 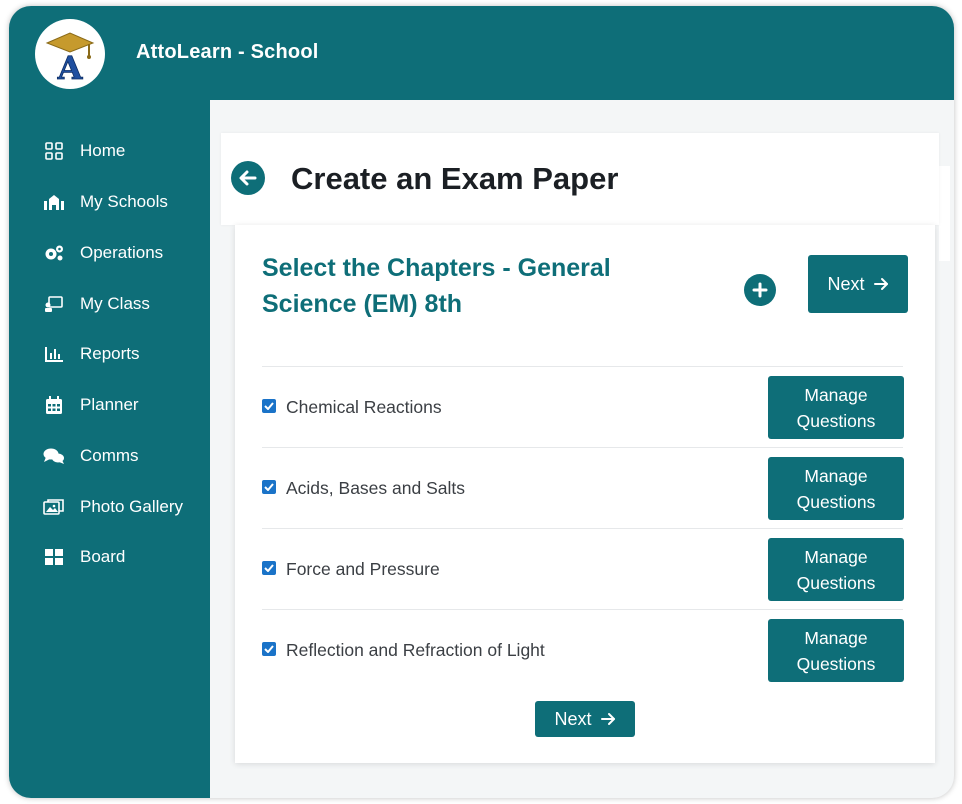 I want to click on sidebar-item-planner: Planner, so click(x=109, y=405).